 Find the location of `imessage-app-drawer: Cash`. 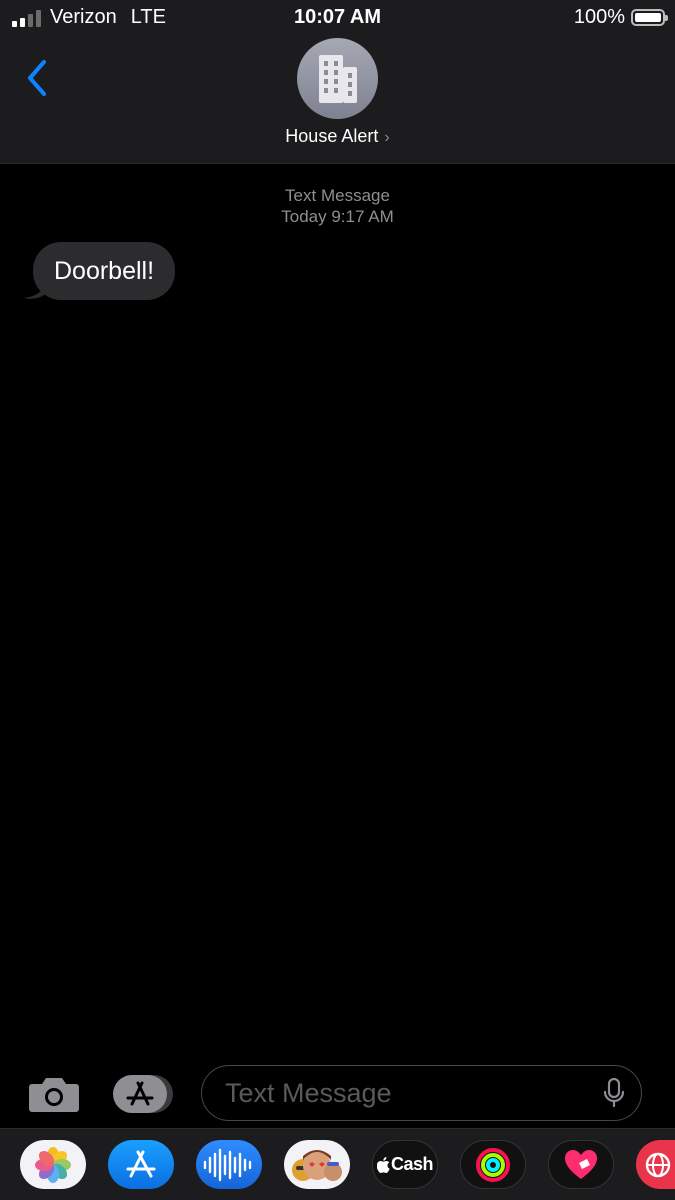

imessage-app-drawer: Cash is located at coordinates (337, 1164).